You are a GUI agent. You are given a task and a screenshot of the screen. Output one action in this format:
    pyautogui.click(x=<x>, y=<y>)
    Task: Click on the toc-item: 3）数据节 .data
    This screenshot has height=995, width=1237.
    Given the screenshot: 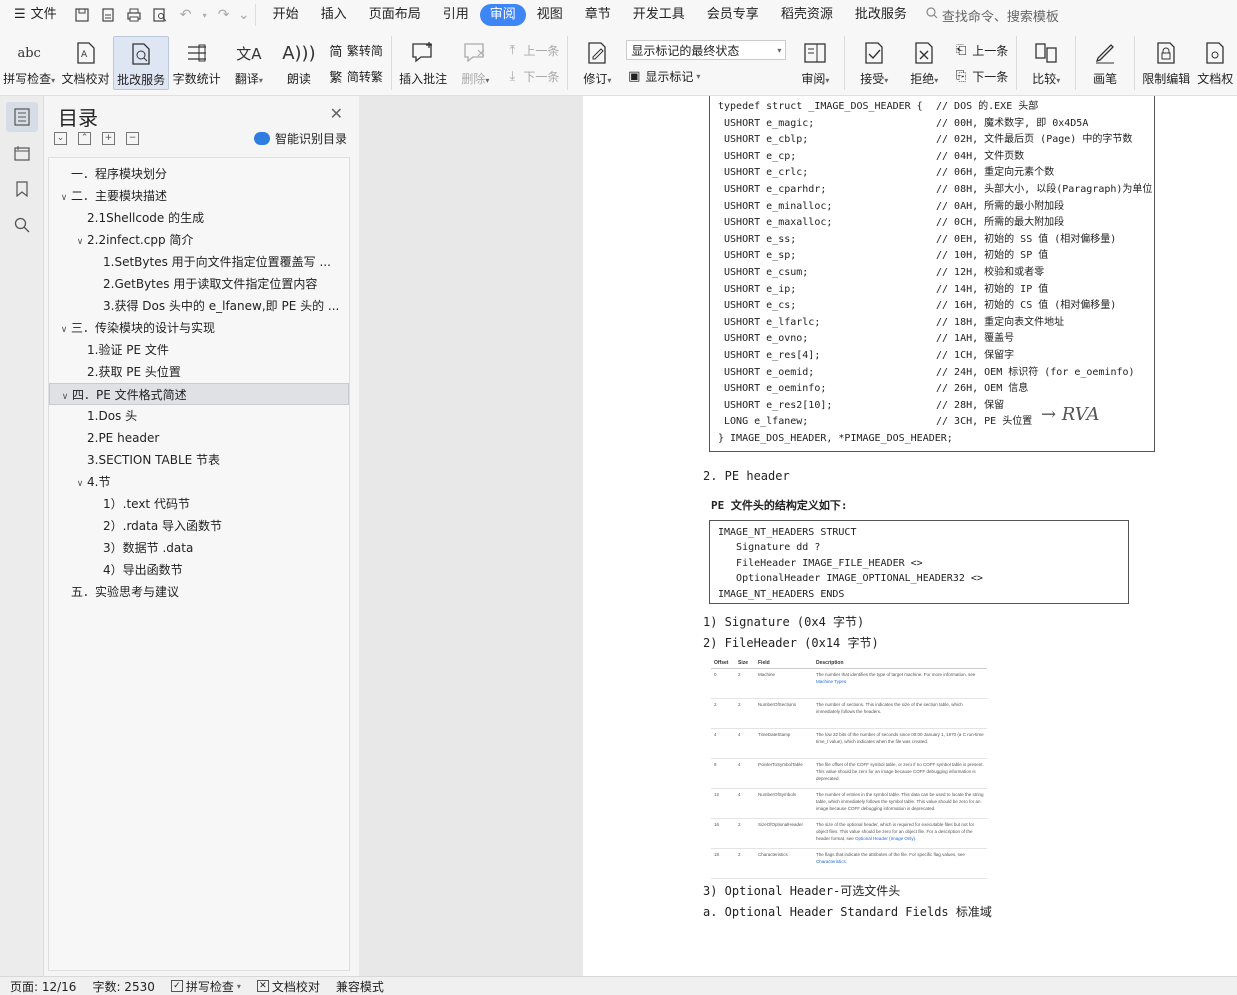 What is the action you would take?
    pyautogui.click(x=199, y=548)
    